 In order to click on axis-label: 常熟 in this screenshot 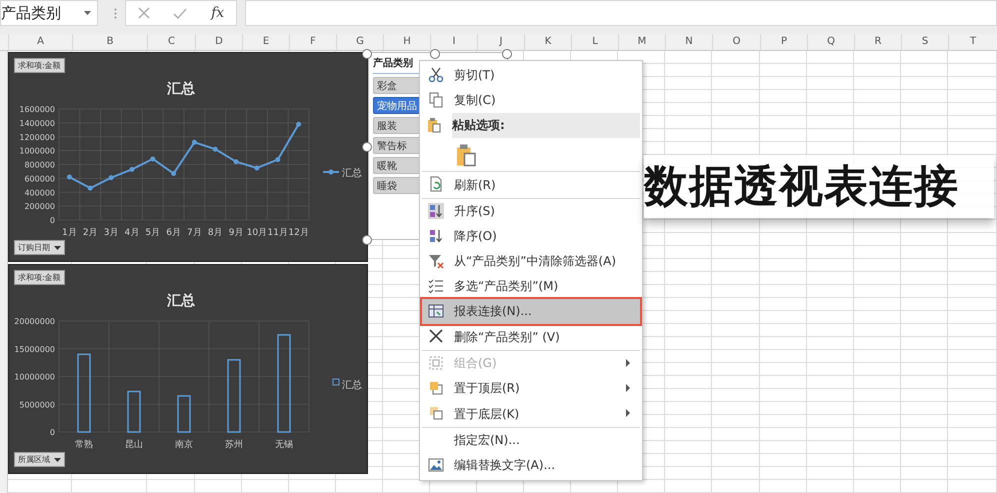, I will do `click(84, 445)`.